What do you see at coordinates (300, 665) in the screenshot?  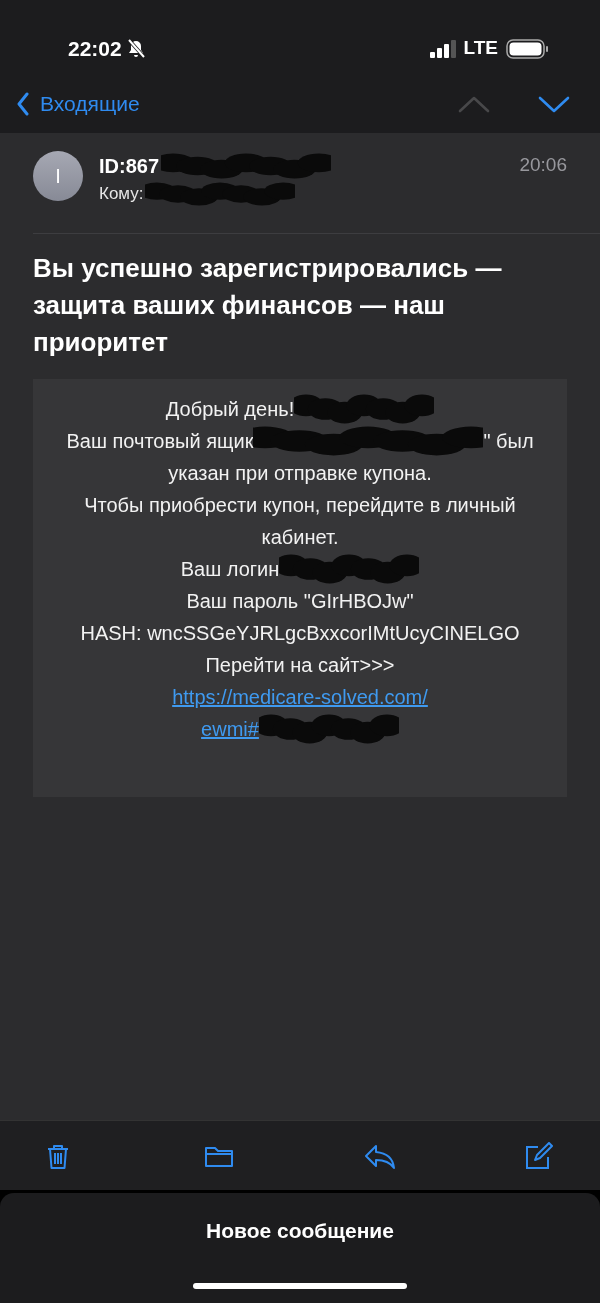 I see `text: Перейти на сайт>>>` at bounding box center [300, 665].